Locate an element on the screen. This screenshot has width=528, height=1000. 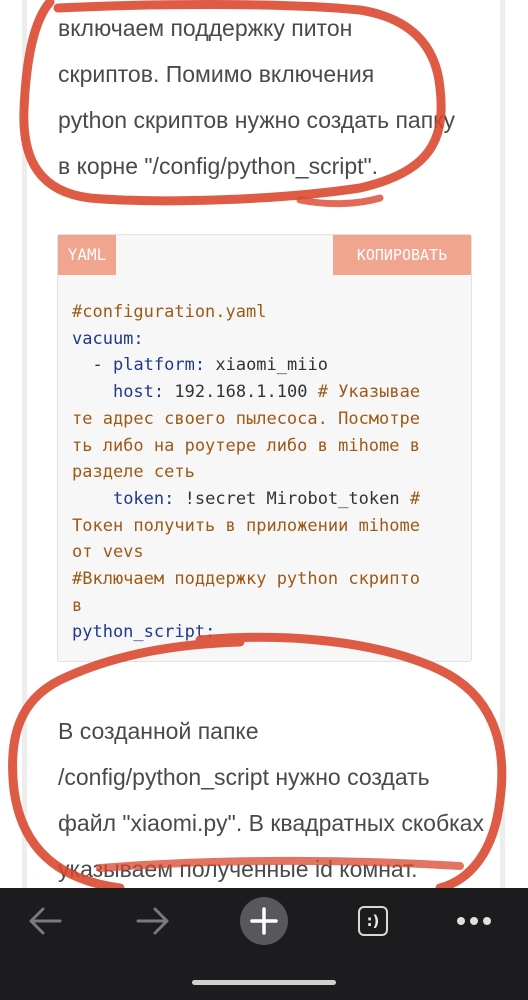
new-tab-button is located at coordinates (264, 921).